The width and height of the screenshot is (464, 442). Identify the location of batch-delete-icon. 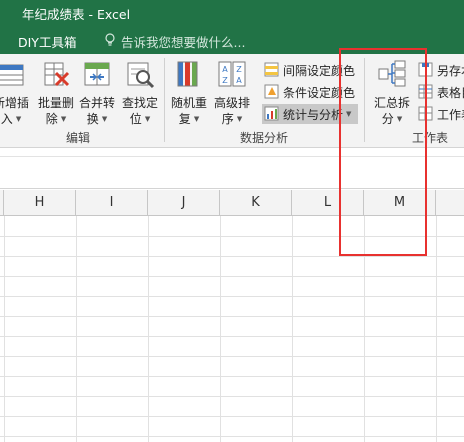
(57, 74).